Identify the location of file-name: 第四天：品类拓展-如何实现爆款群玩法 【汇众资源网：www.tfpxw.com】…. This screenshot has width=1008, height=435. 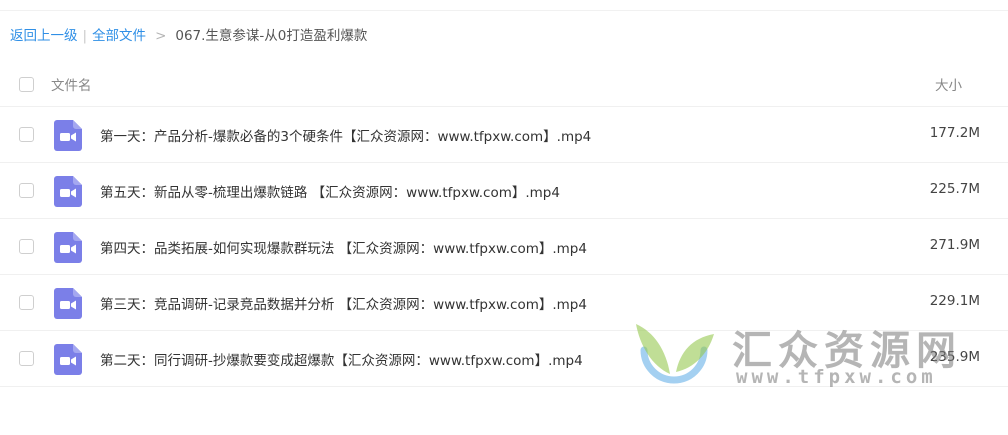
(343, 247).